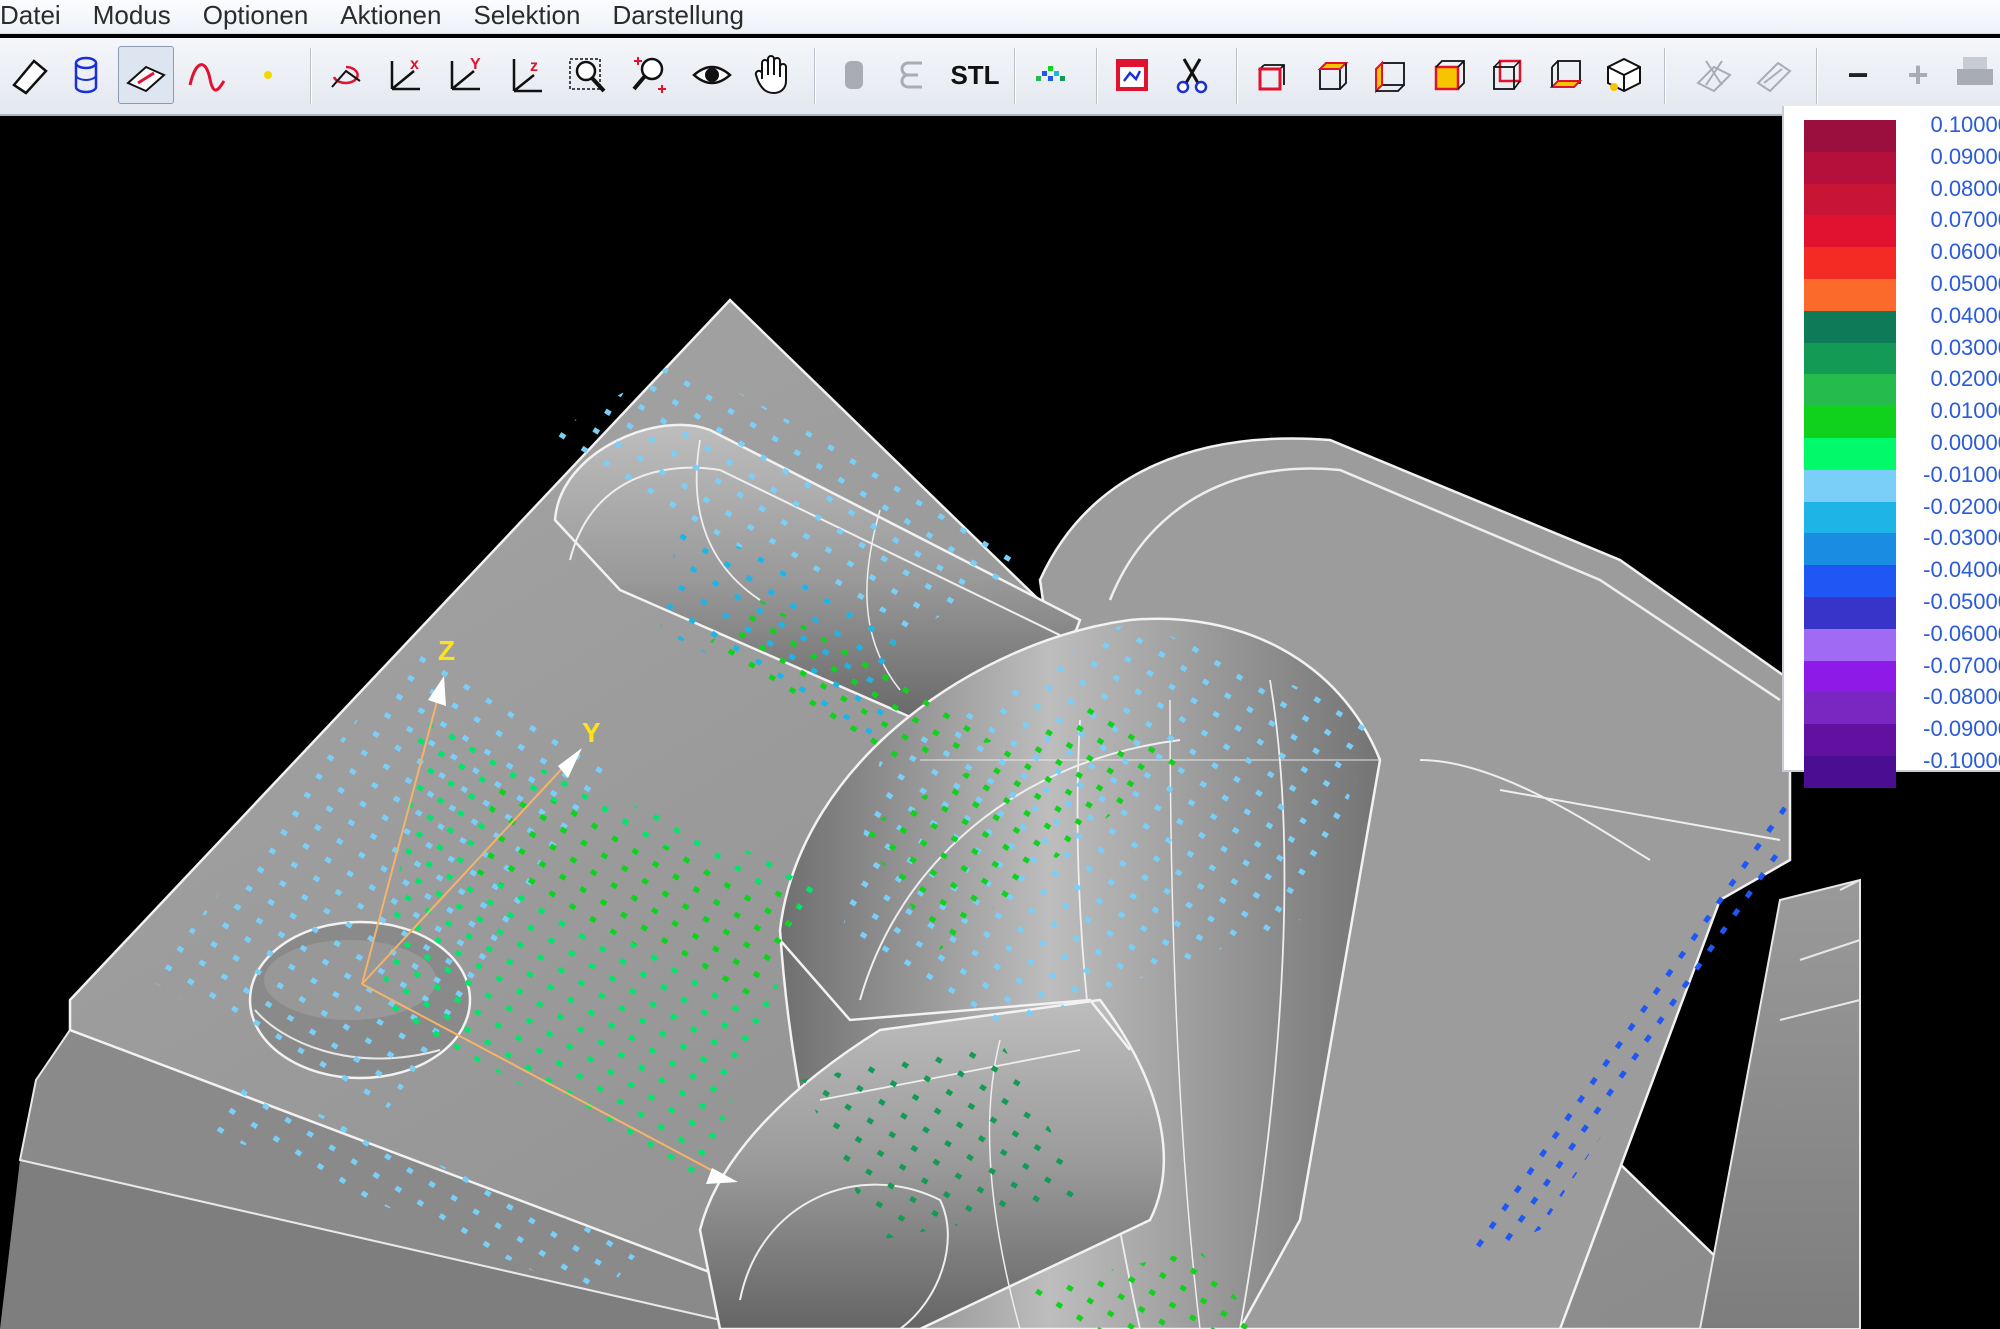 The image size is (2000, 1329). I want to click on stl-button: STL, so click(975, 75).